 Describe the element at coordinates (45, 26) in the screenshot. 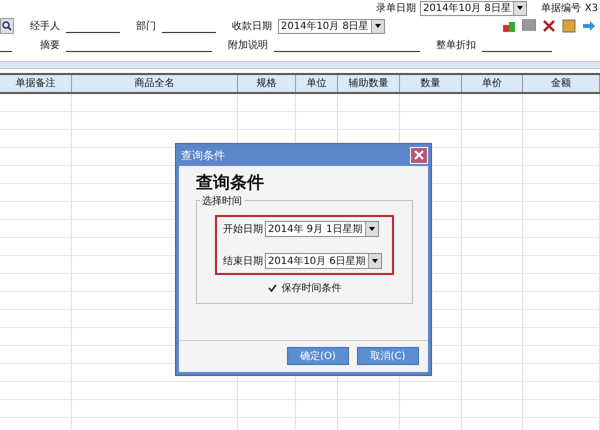

I see `field-label: 经手人` at that location.